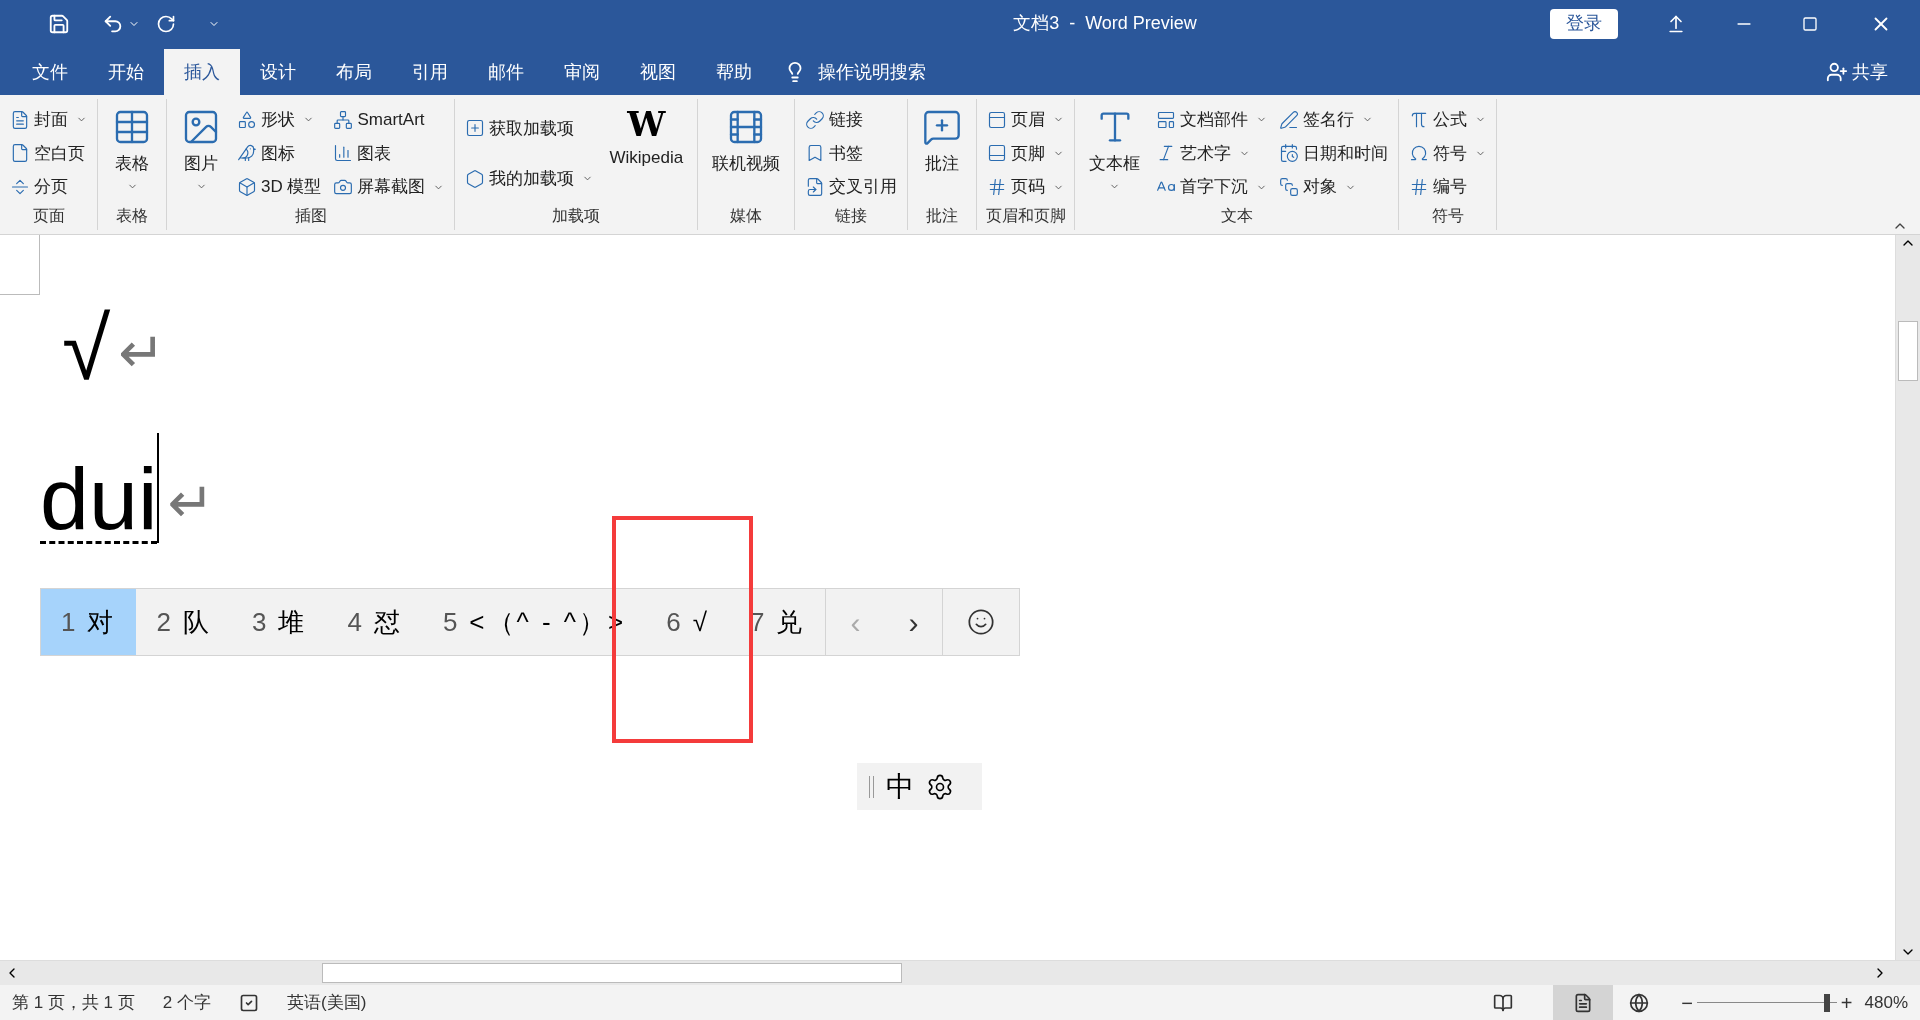  Describe the element at coordinates (20, 265) in the screenshot. I see `page-corner-mark` at that location.